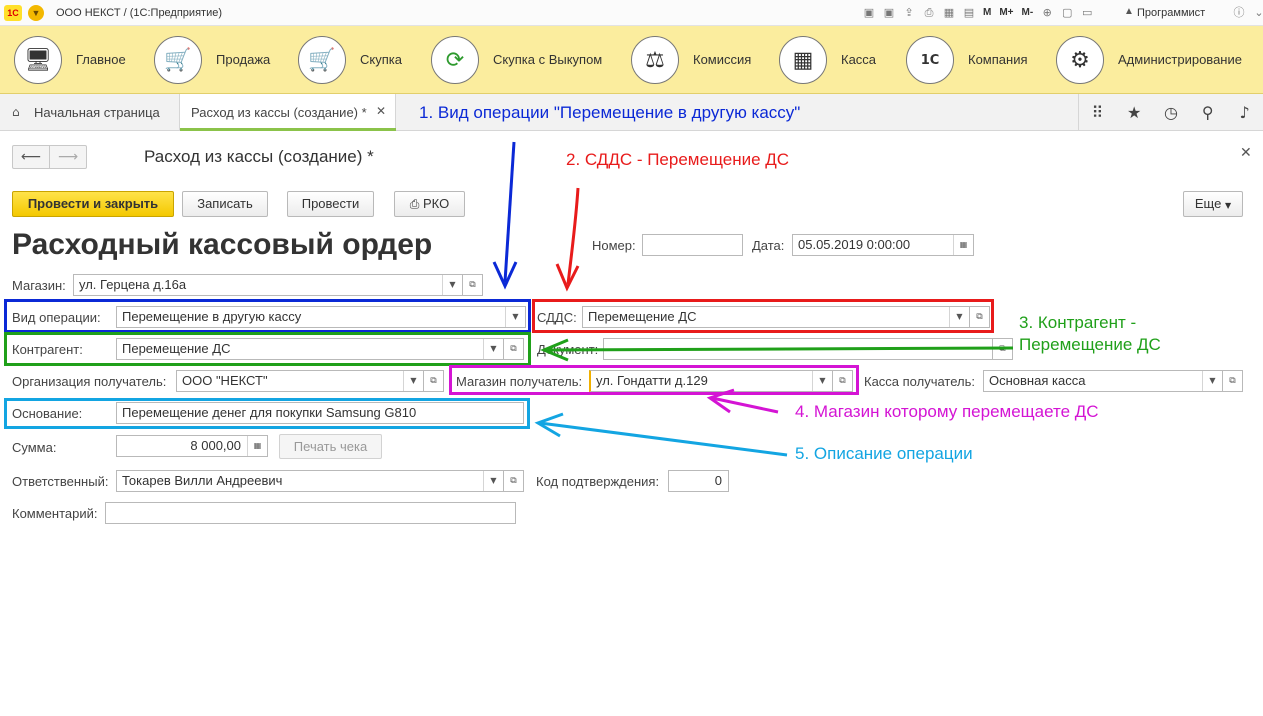  Describe the element at coordinates (889, 13) in the screenshot. I see `save-copy-icon: ▣` at that location.